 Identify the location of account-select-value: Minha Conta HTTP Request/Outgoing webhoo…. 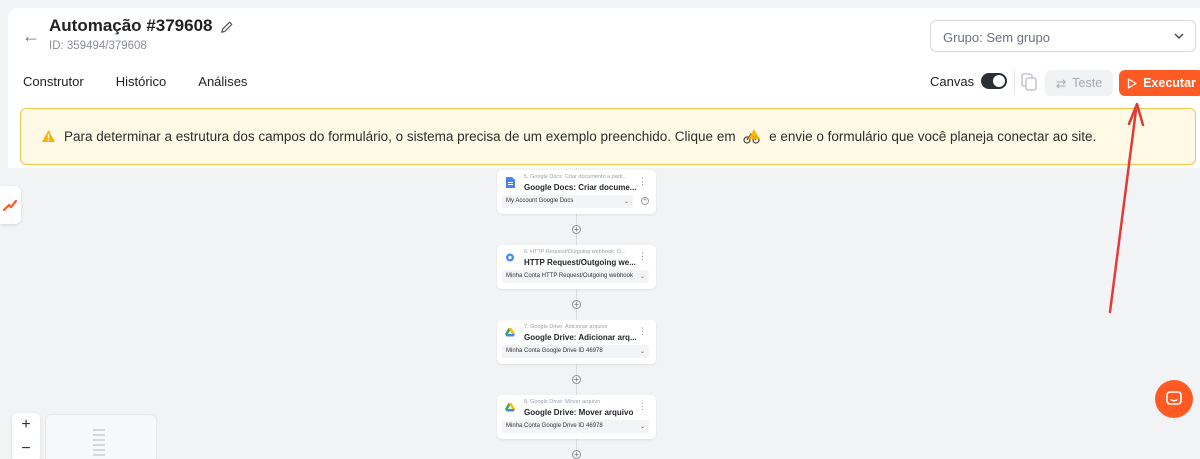
(569, 276).